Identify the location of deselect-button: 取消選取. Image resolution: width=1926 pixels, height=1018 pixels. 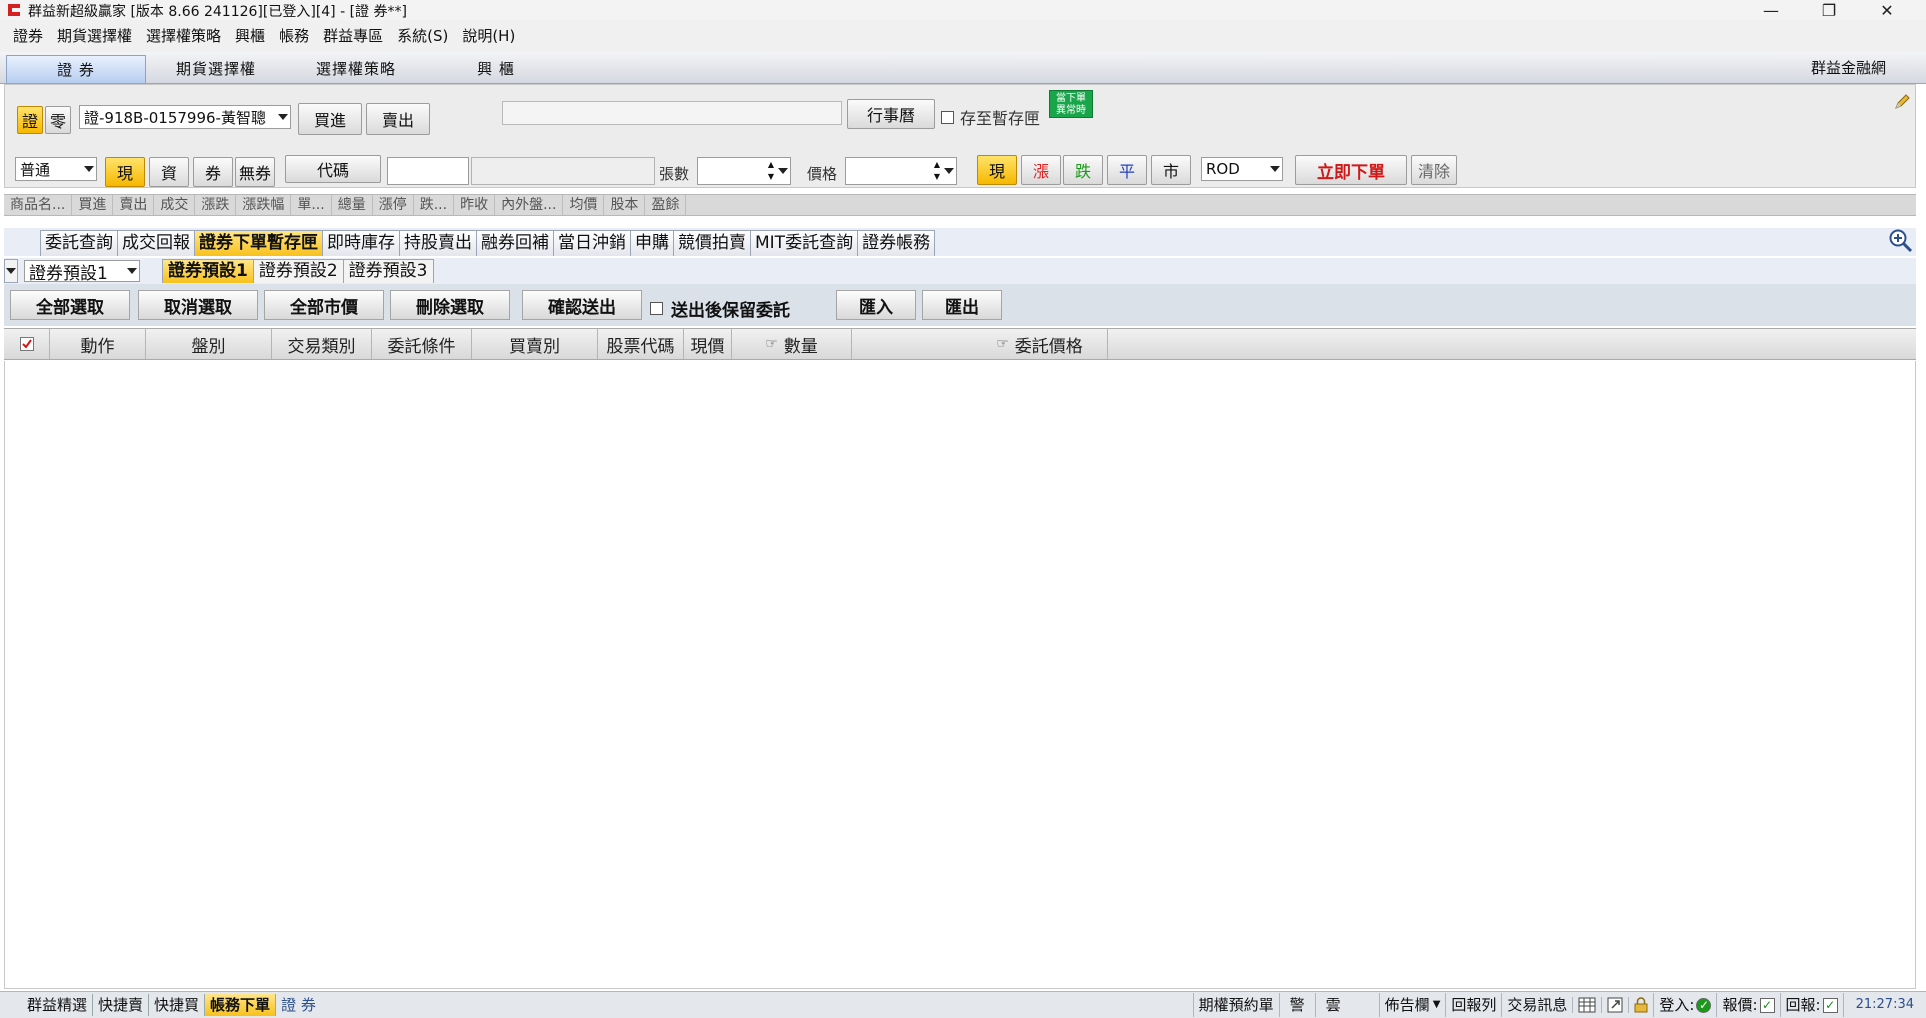
(198, 305).